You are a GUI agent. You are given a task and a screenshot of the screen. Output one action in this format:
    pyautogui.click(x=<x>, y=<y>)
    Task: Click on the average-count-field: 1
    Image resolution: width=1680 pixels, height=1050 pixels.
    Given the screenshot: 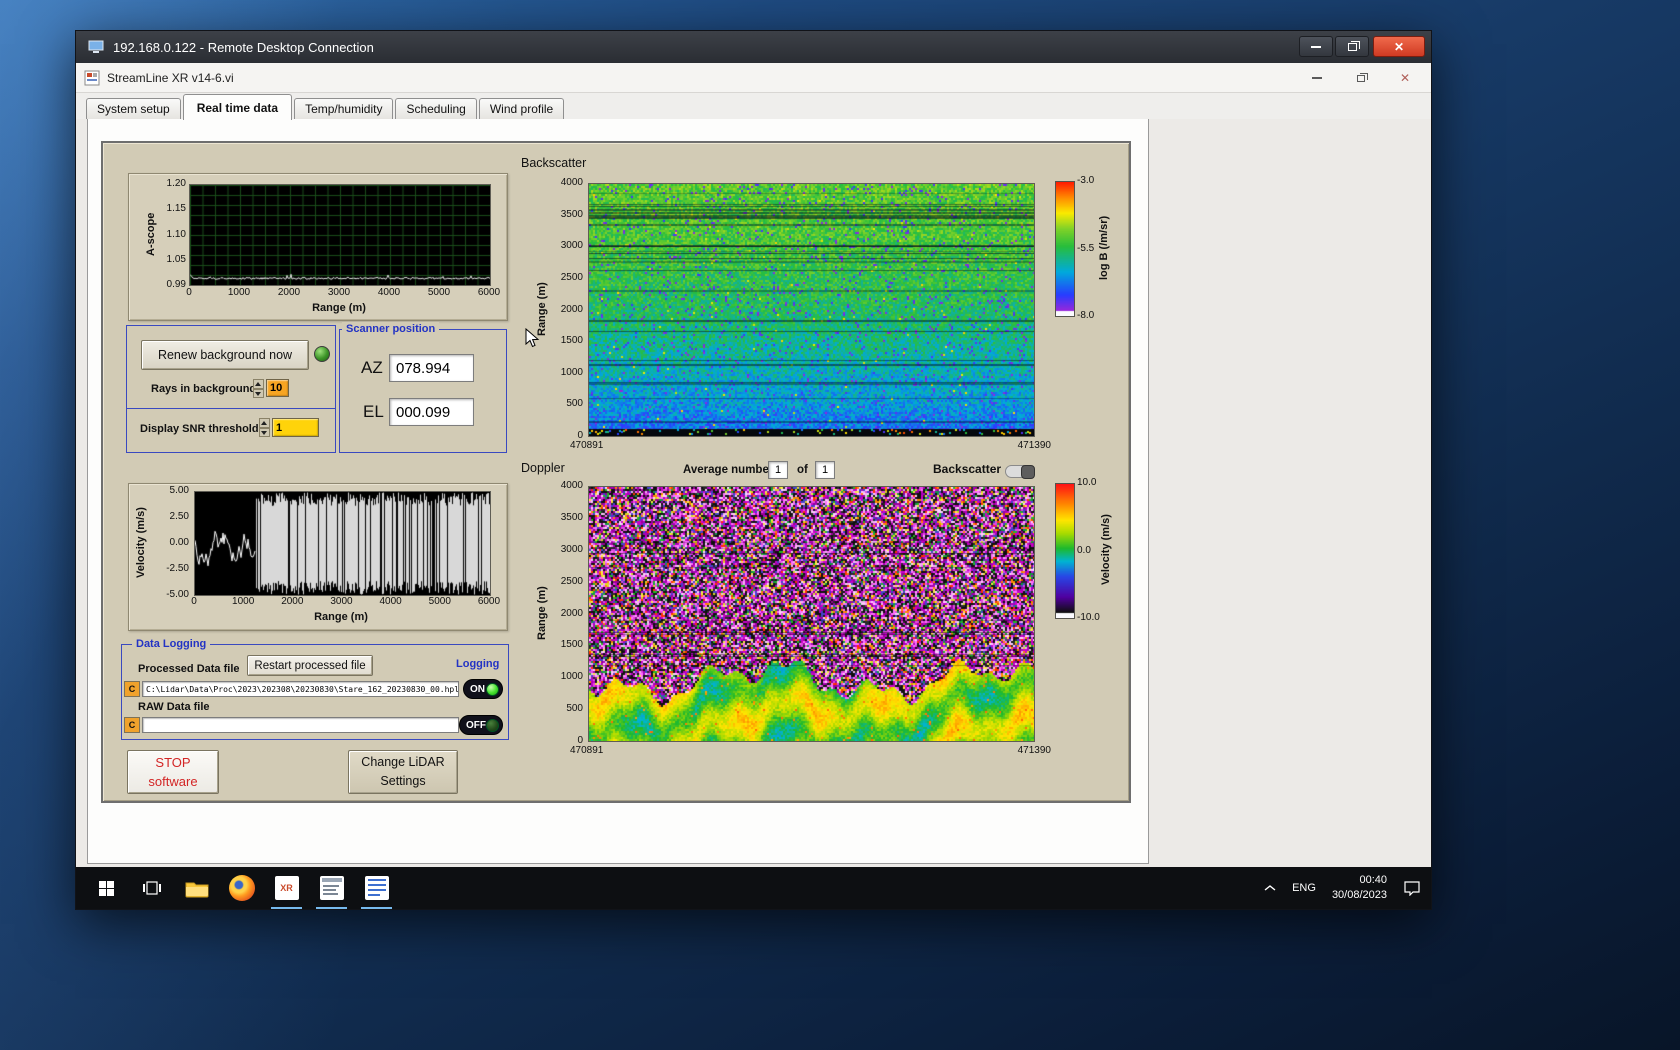 What is the action you would take?
    pyautogui.click(x=825, y=470)
    